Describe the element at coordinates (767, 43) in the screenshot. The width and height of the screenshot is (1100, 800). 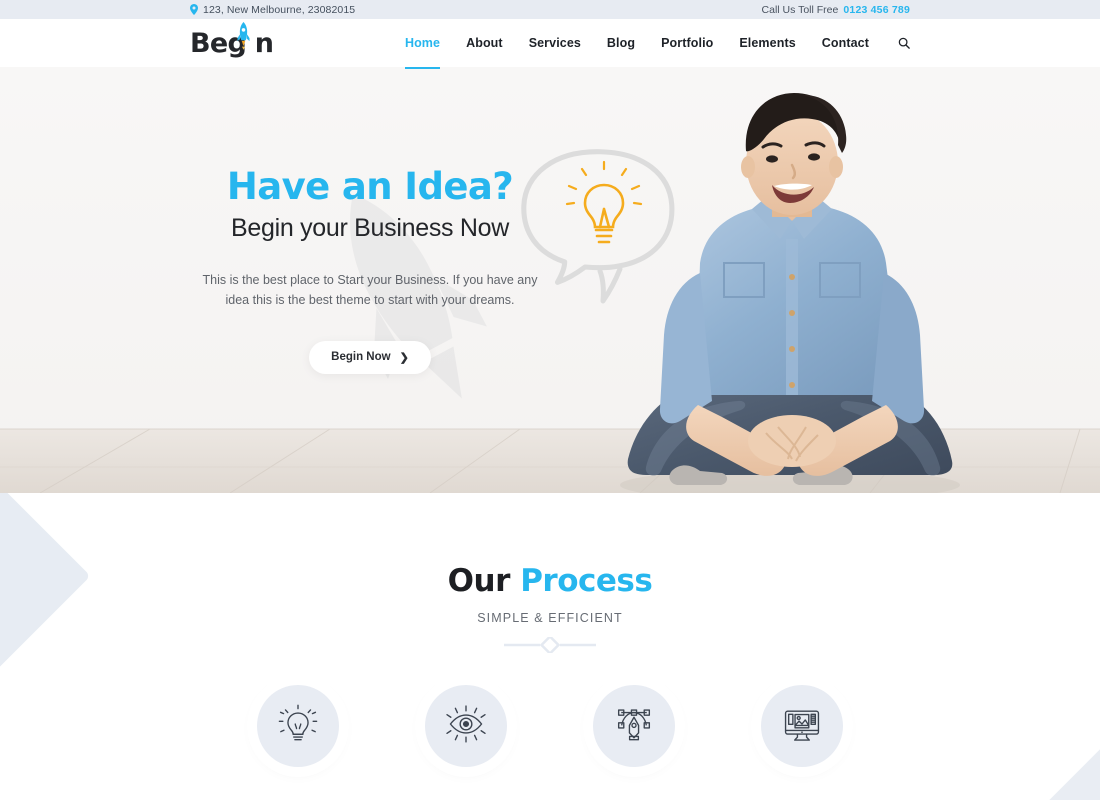
I see `nav-item-elements: Elements` at that location.